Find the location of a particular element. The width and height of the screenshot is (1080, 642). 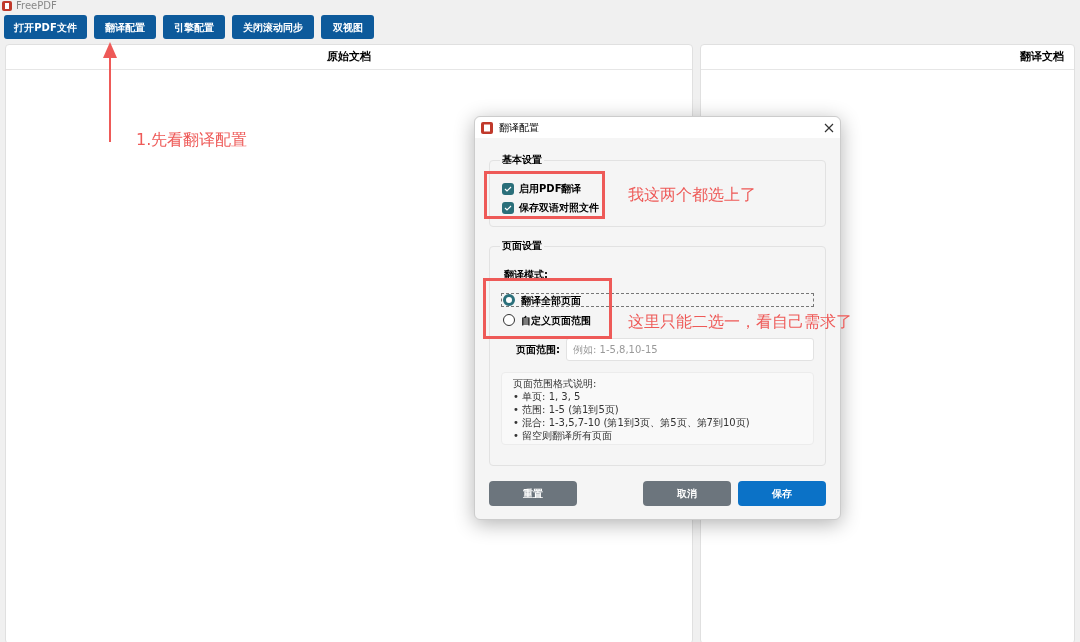

toolbar-button: 打开PDF文件 is located at coordinates (45, 27).